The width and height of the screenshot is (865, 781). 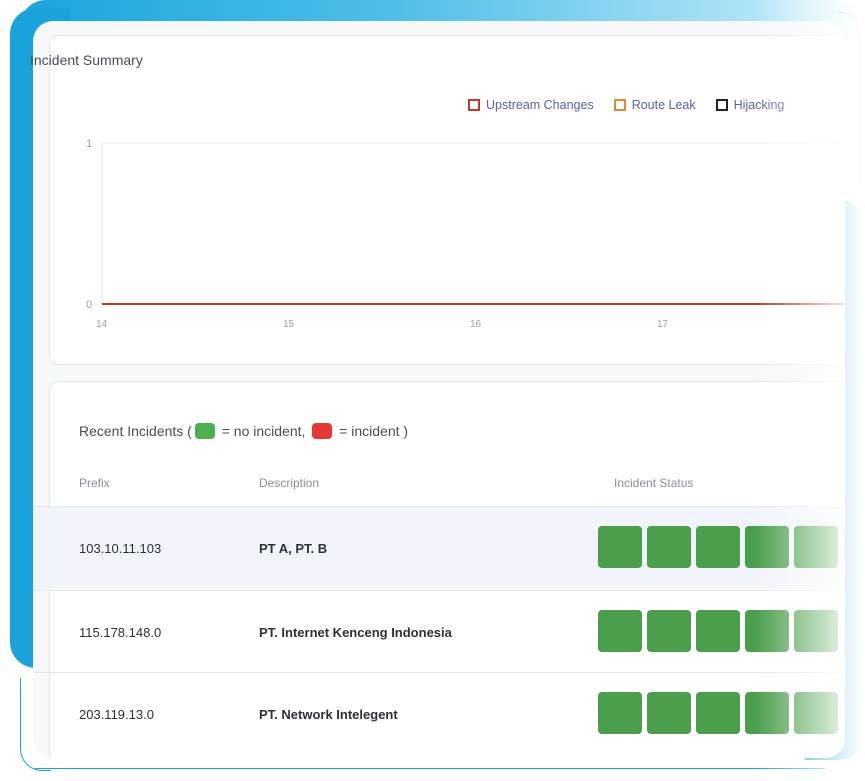 What do you see at coordinates (322, 431) in the screenshot?
I see `incident-swatch` at bounding box center [322, 431].